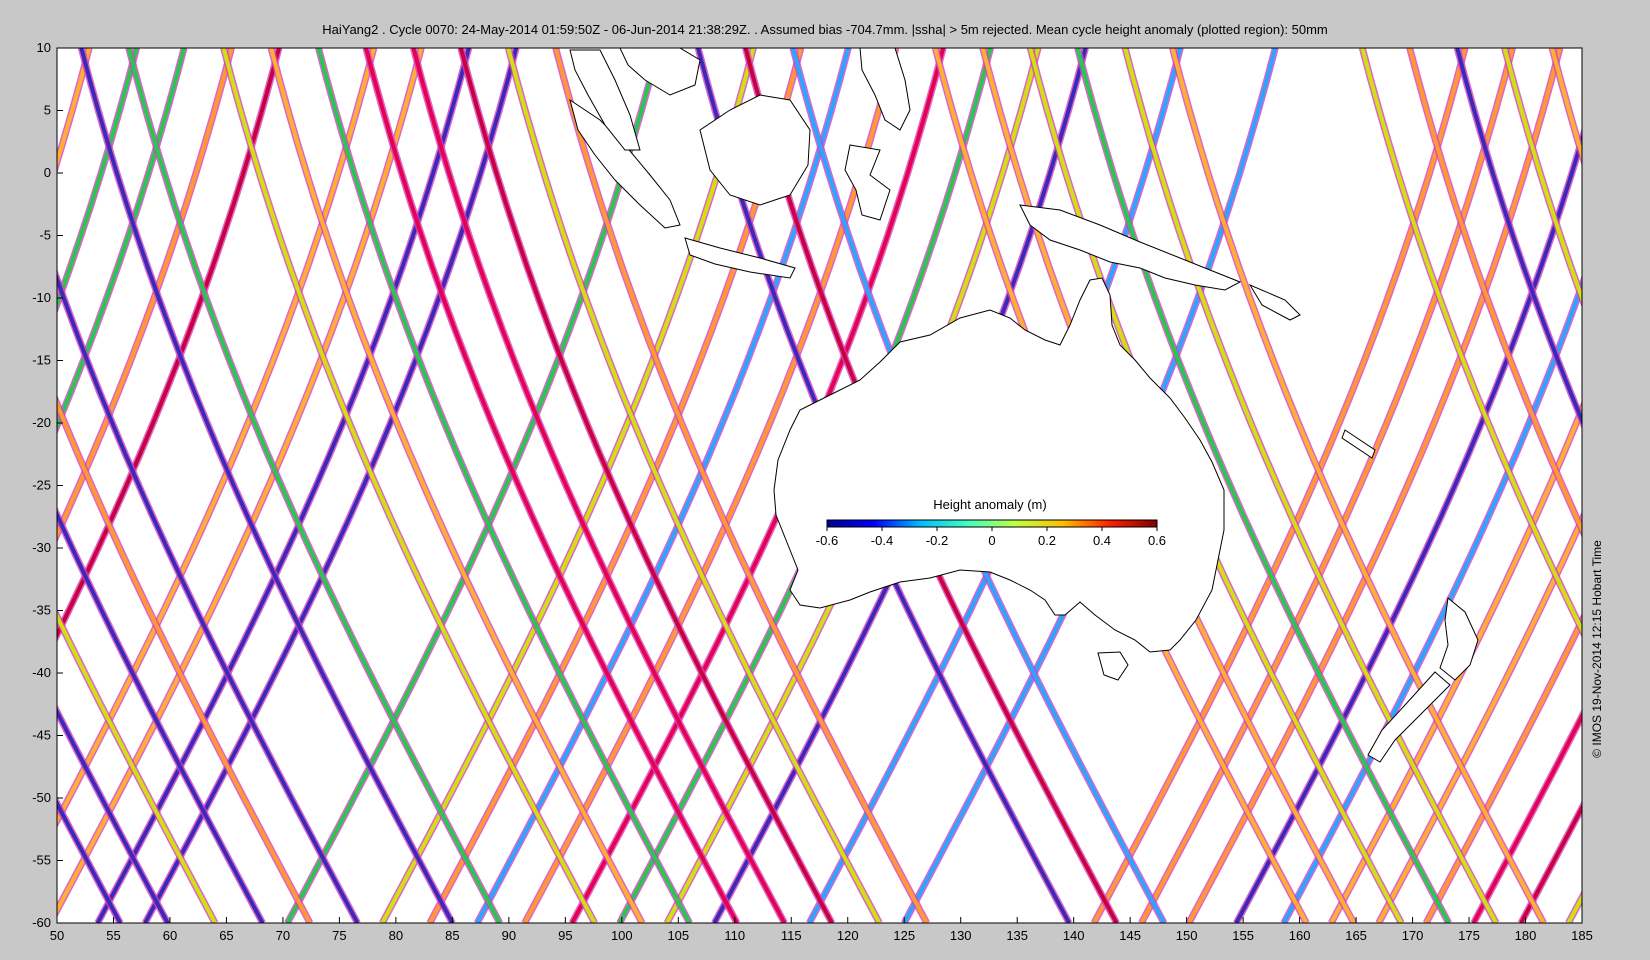 The width and height of the screenshot is (1650, 960). Describe the element at coordinates (565, 935) in the screenshot. I see `x-tick-label: 95` at that location.